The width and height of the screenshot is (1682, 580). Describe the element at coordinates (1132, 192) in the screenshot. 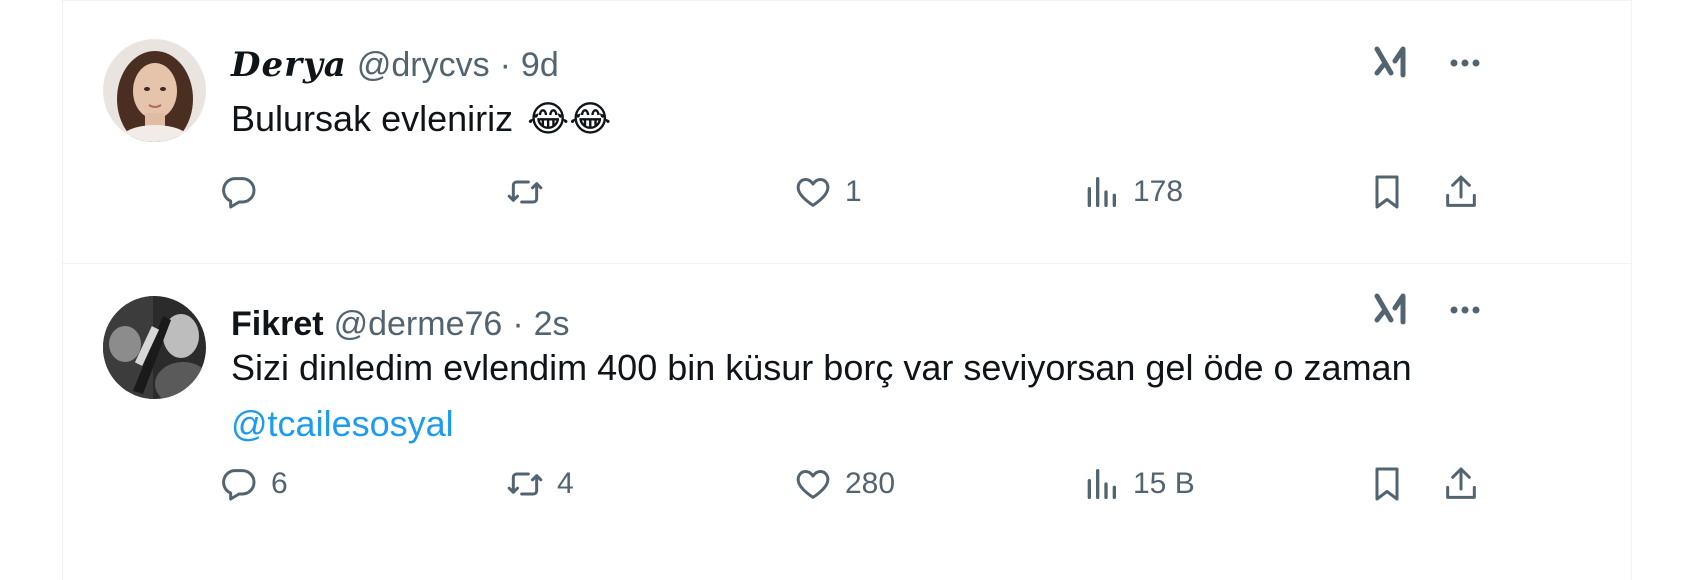

I see `views-button: 178` at that location.